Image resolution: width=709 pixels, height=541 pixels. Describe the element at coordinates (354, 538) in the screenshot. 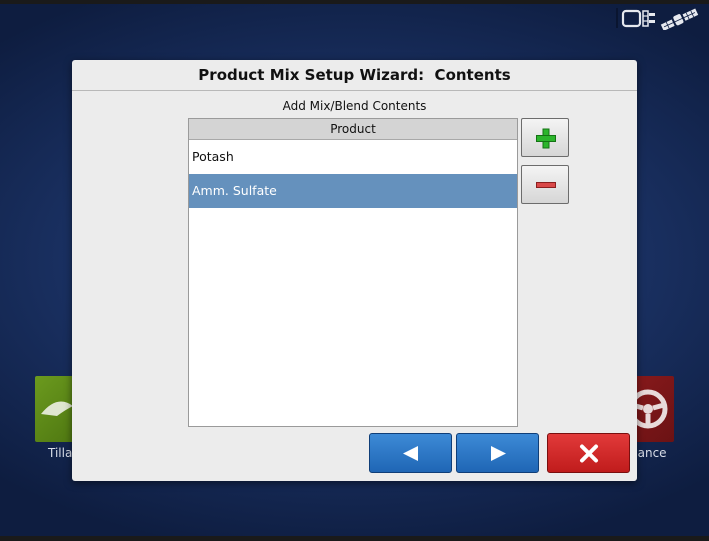

I see `bottom-bar` at that location.